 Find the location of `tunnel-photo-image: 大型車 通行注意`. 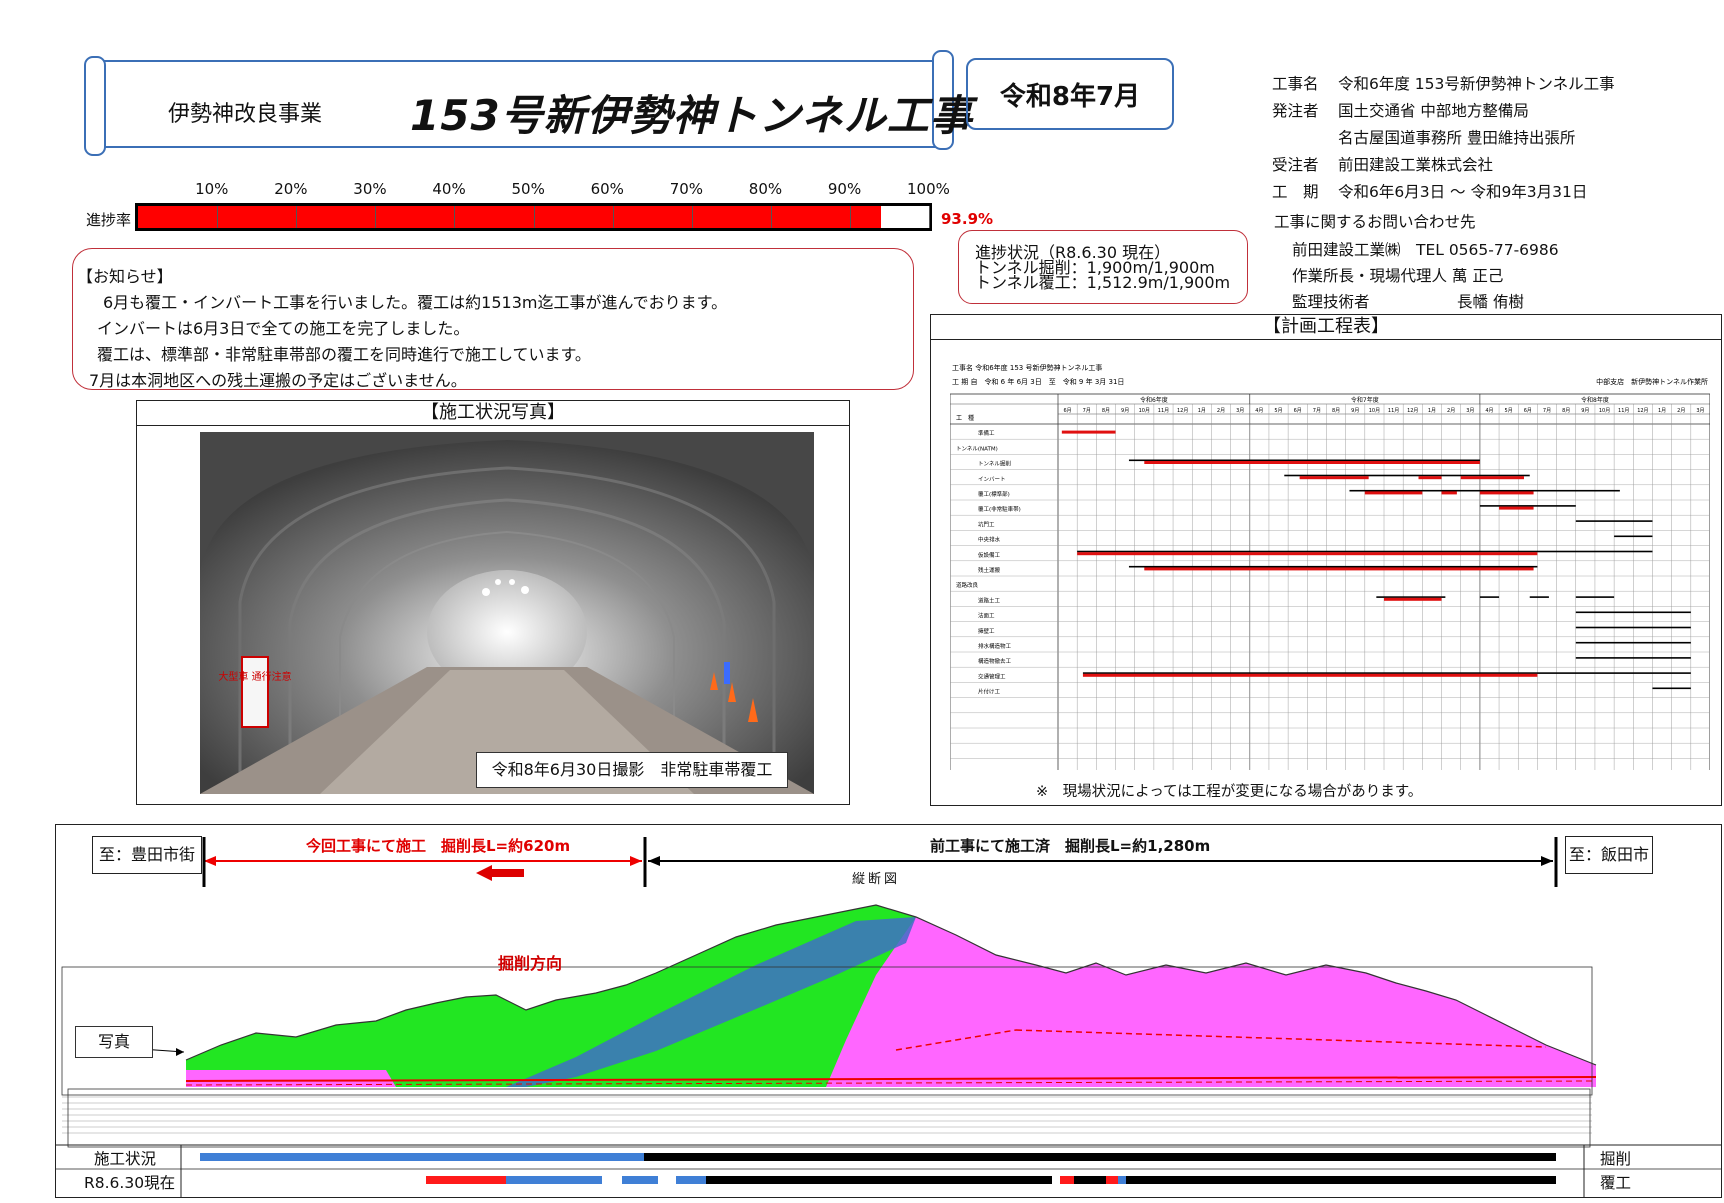

tunnel-photo-image: 大型車 通行注意 is located at coordinates (507, 613).